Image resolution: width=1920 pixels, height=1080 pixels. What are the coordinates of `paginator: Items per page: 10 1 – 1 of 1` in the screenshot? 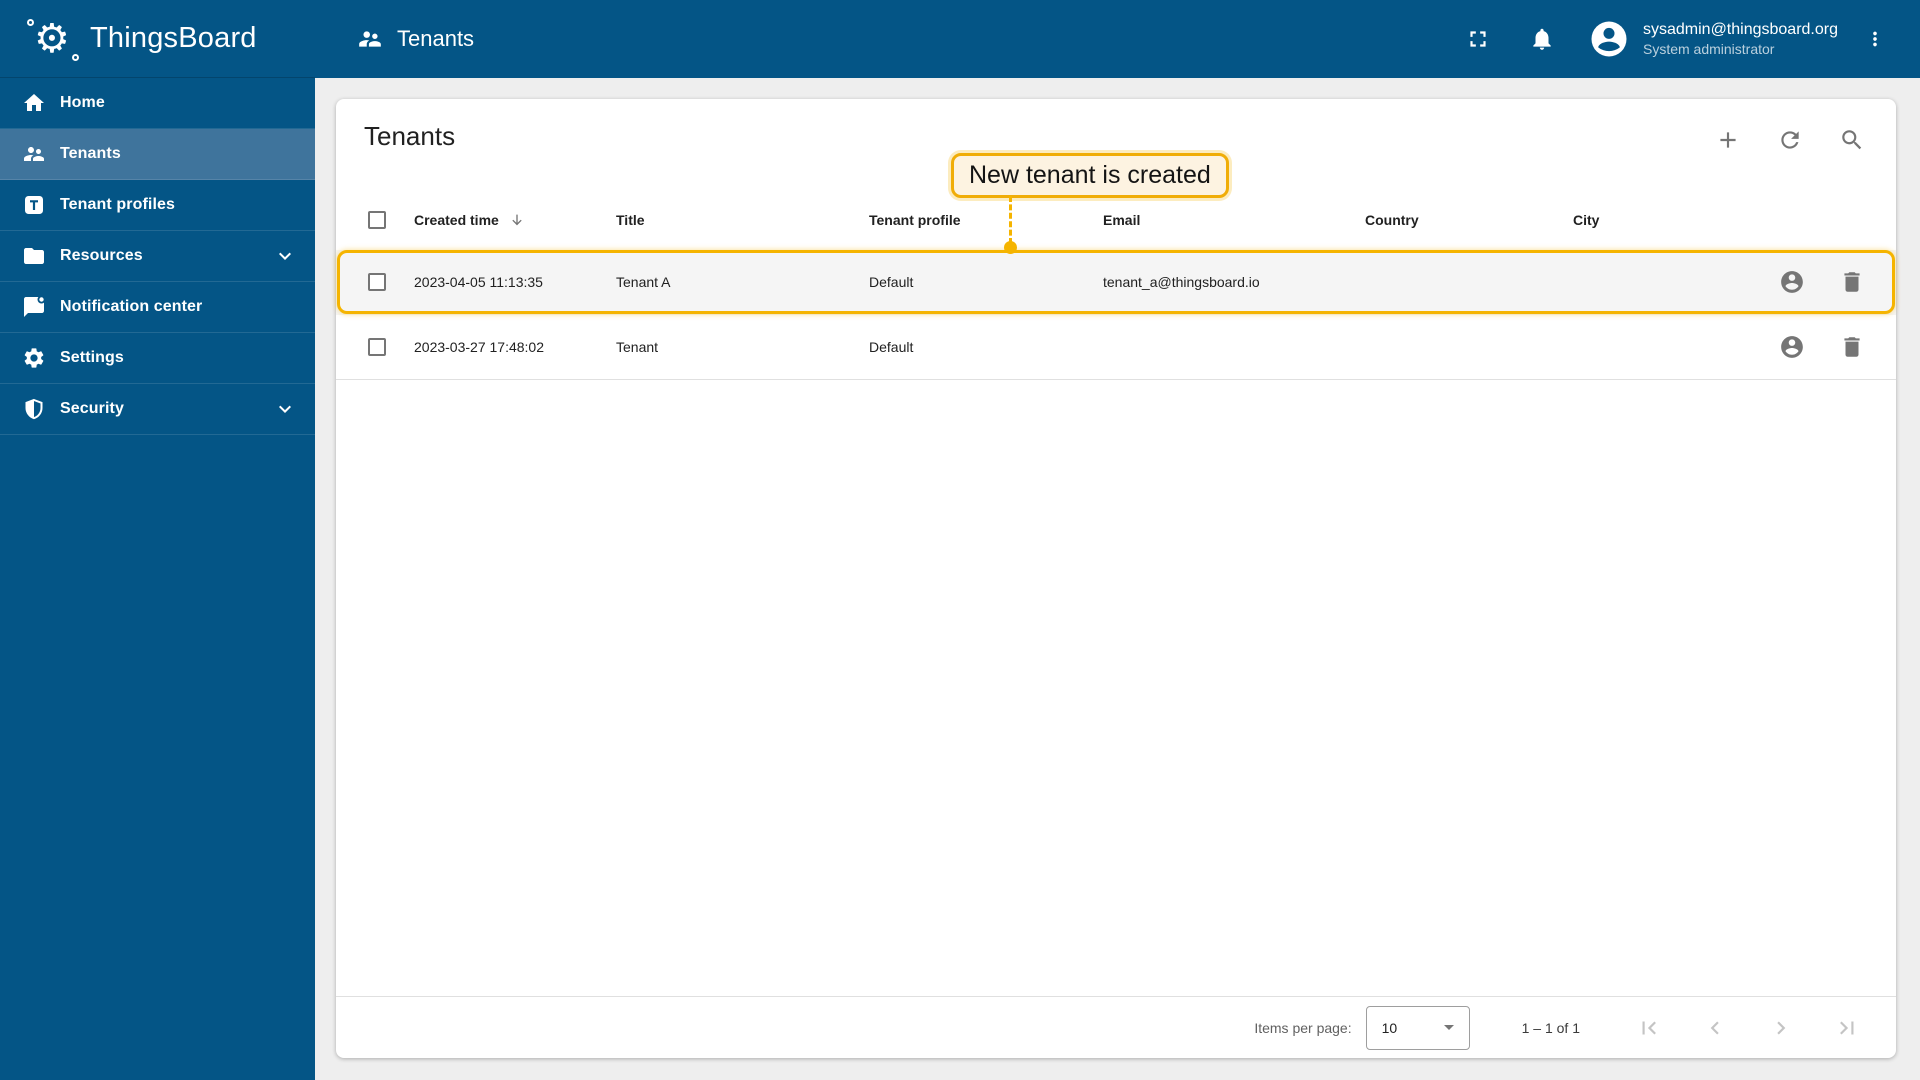 It's located at (1116, 1027).